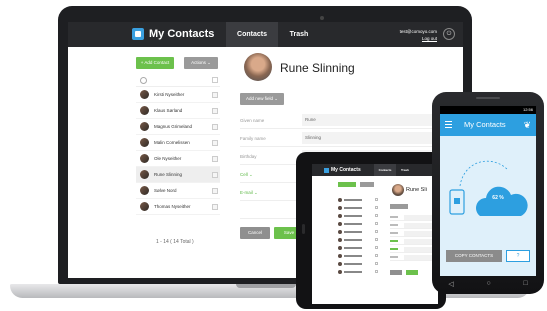 The image size is (547, 311). What do you see at coordinates (178, 191) in the screenshot?
I see `list-item: Sølve Nord` at bounding box center [178, 191].